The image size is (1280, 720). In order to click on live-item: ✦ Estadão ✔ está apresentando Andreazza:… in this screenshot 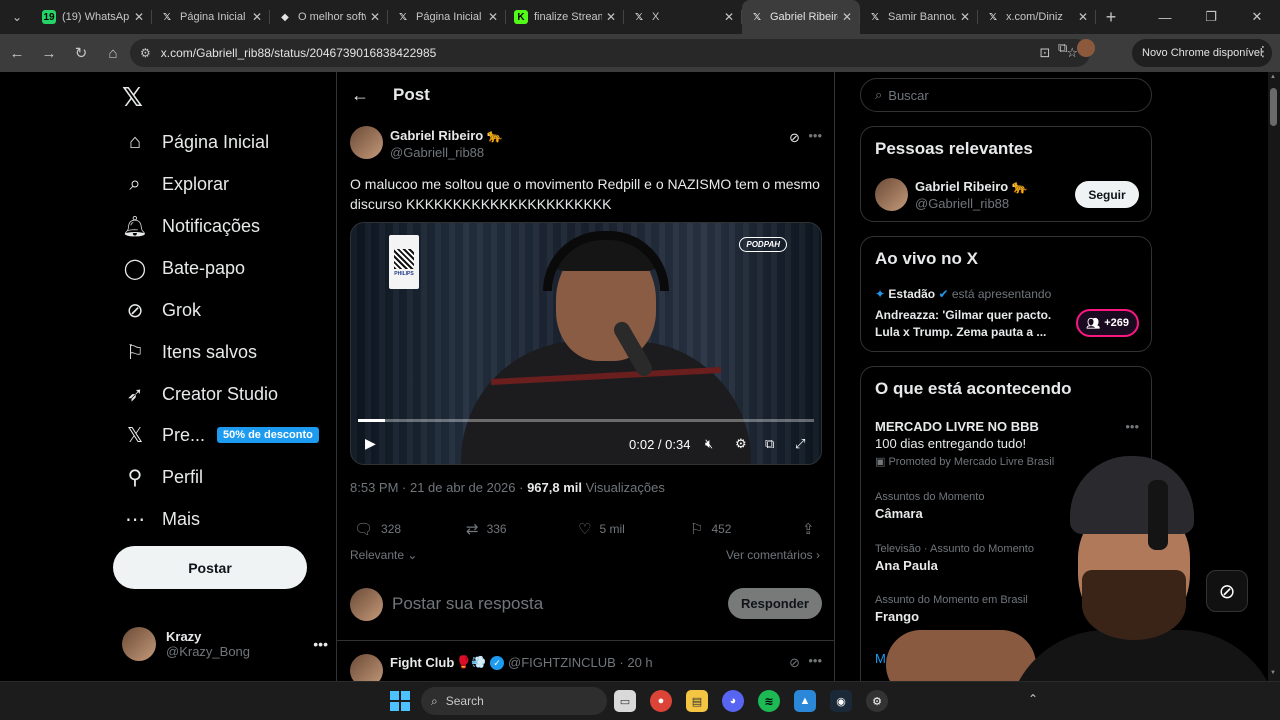, I will do `click(1007, 314)`.